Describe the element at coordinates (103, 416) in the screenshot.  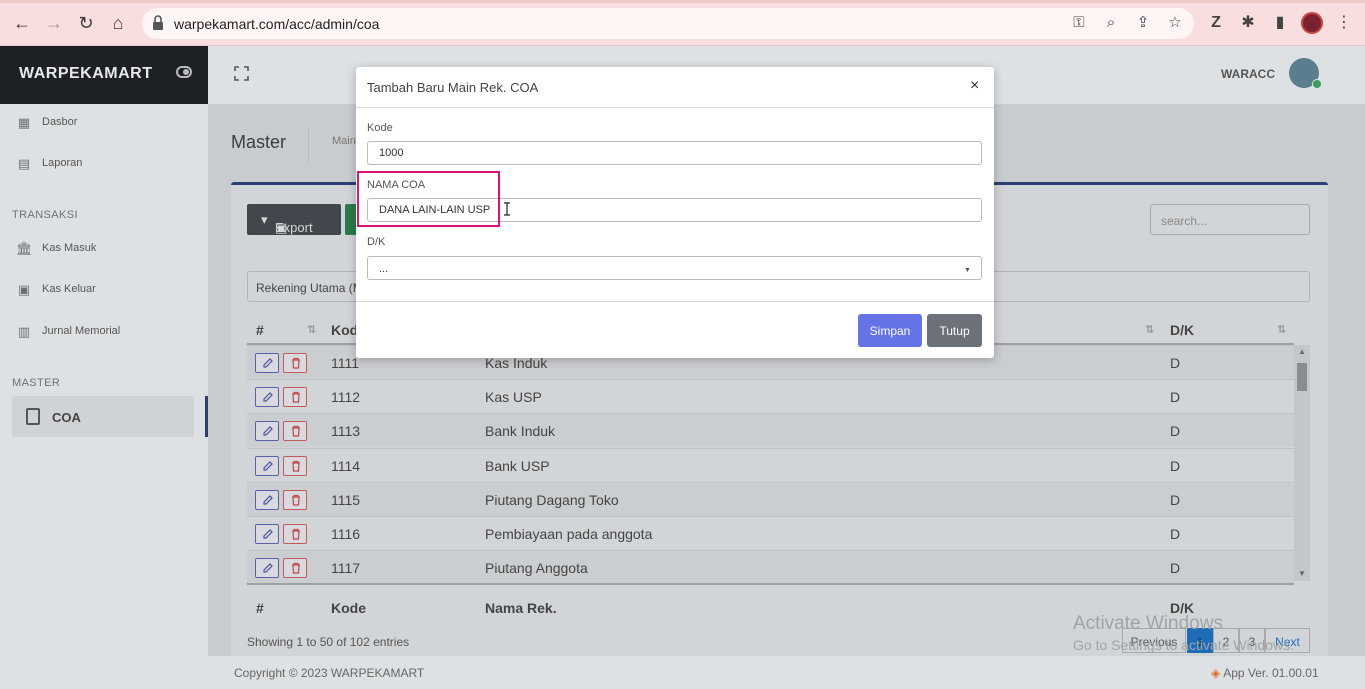
I see `sidebar-item-coa: COA` at that location.